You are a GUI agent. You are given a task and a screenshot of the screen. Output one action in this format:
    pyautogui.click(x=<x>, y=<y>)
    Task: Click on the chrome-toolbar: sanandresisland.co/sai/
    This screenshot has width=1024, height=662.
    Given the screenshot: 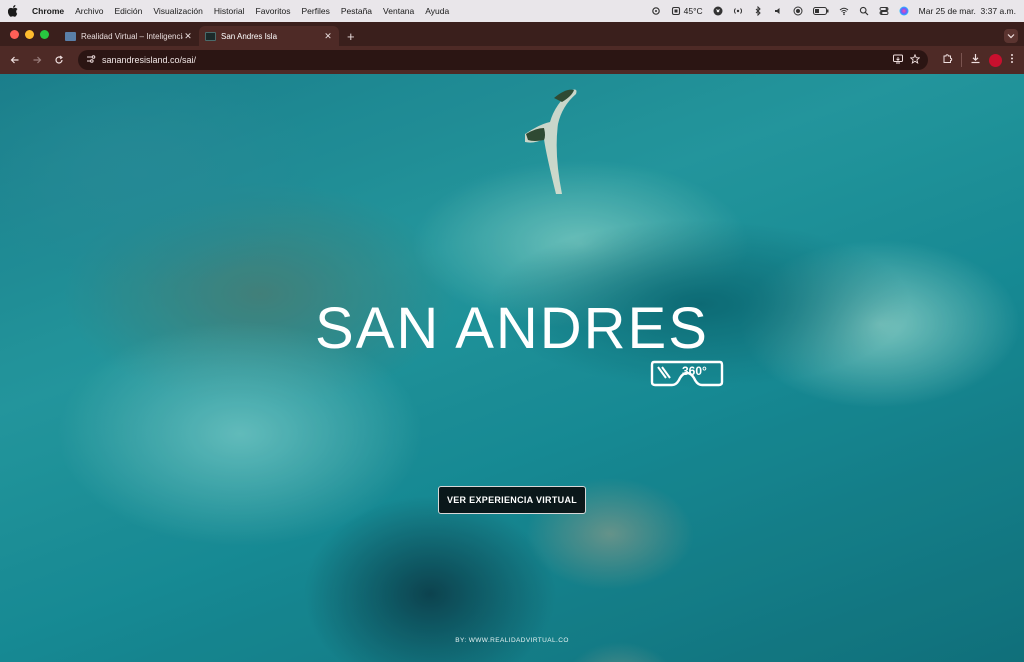 What is the action you would take?
    pyautogui.click(x=512, y=60)
    